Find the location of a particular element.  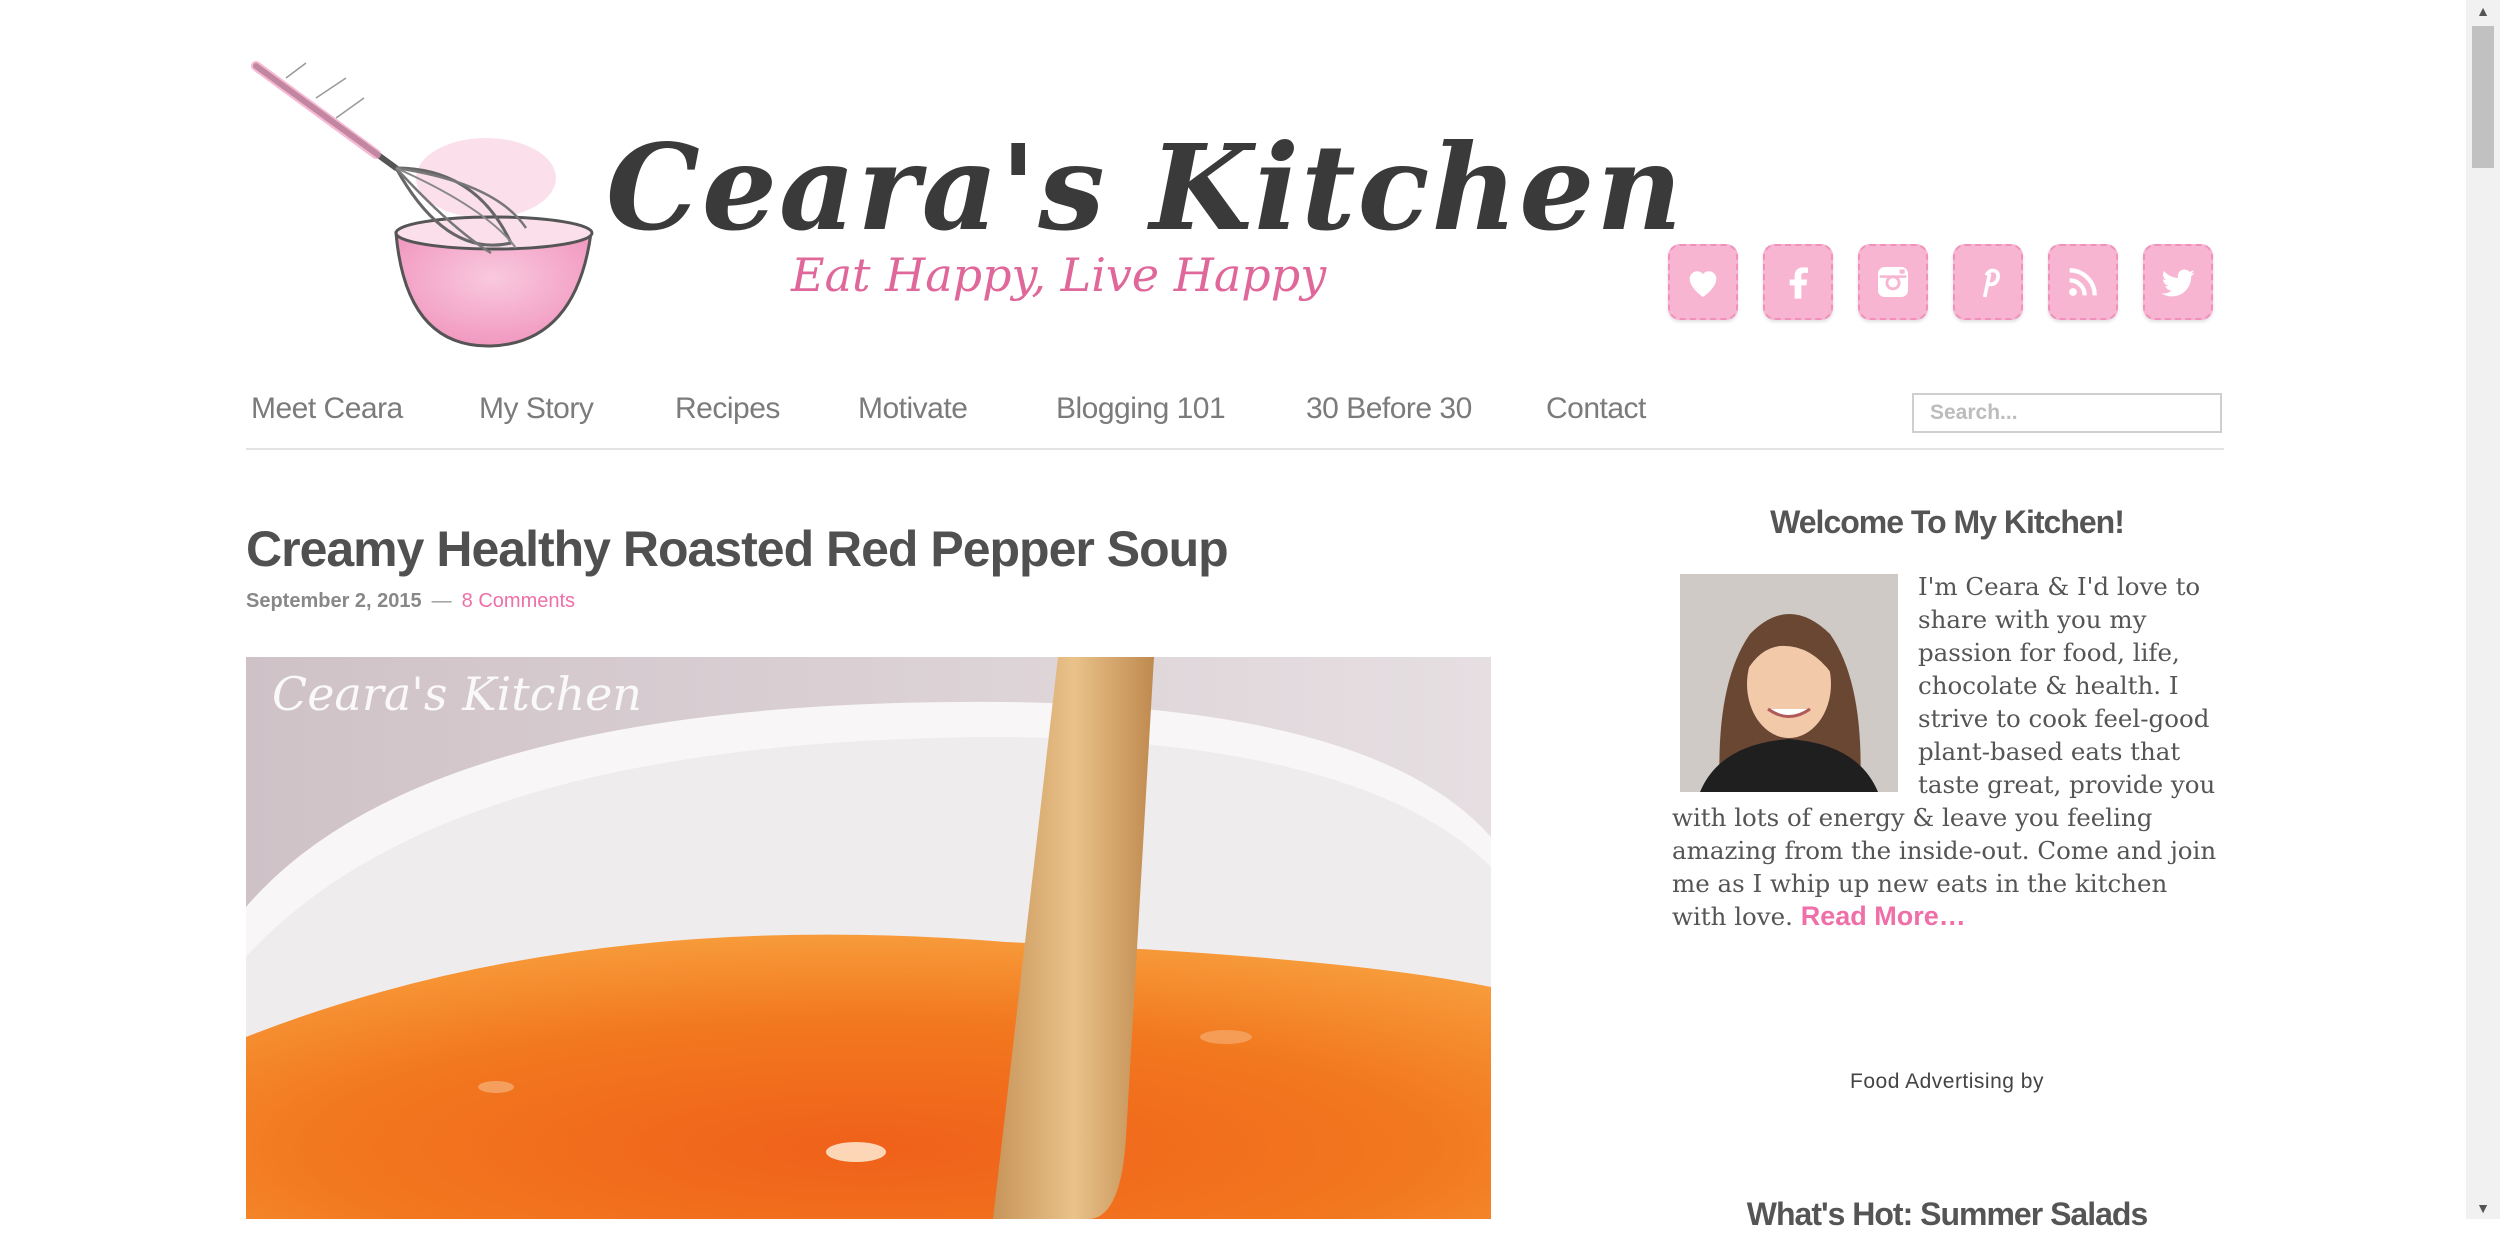

post-meta: September 2, 2015 — 8 Comments is located at coordinates (410, 601).